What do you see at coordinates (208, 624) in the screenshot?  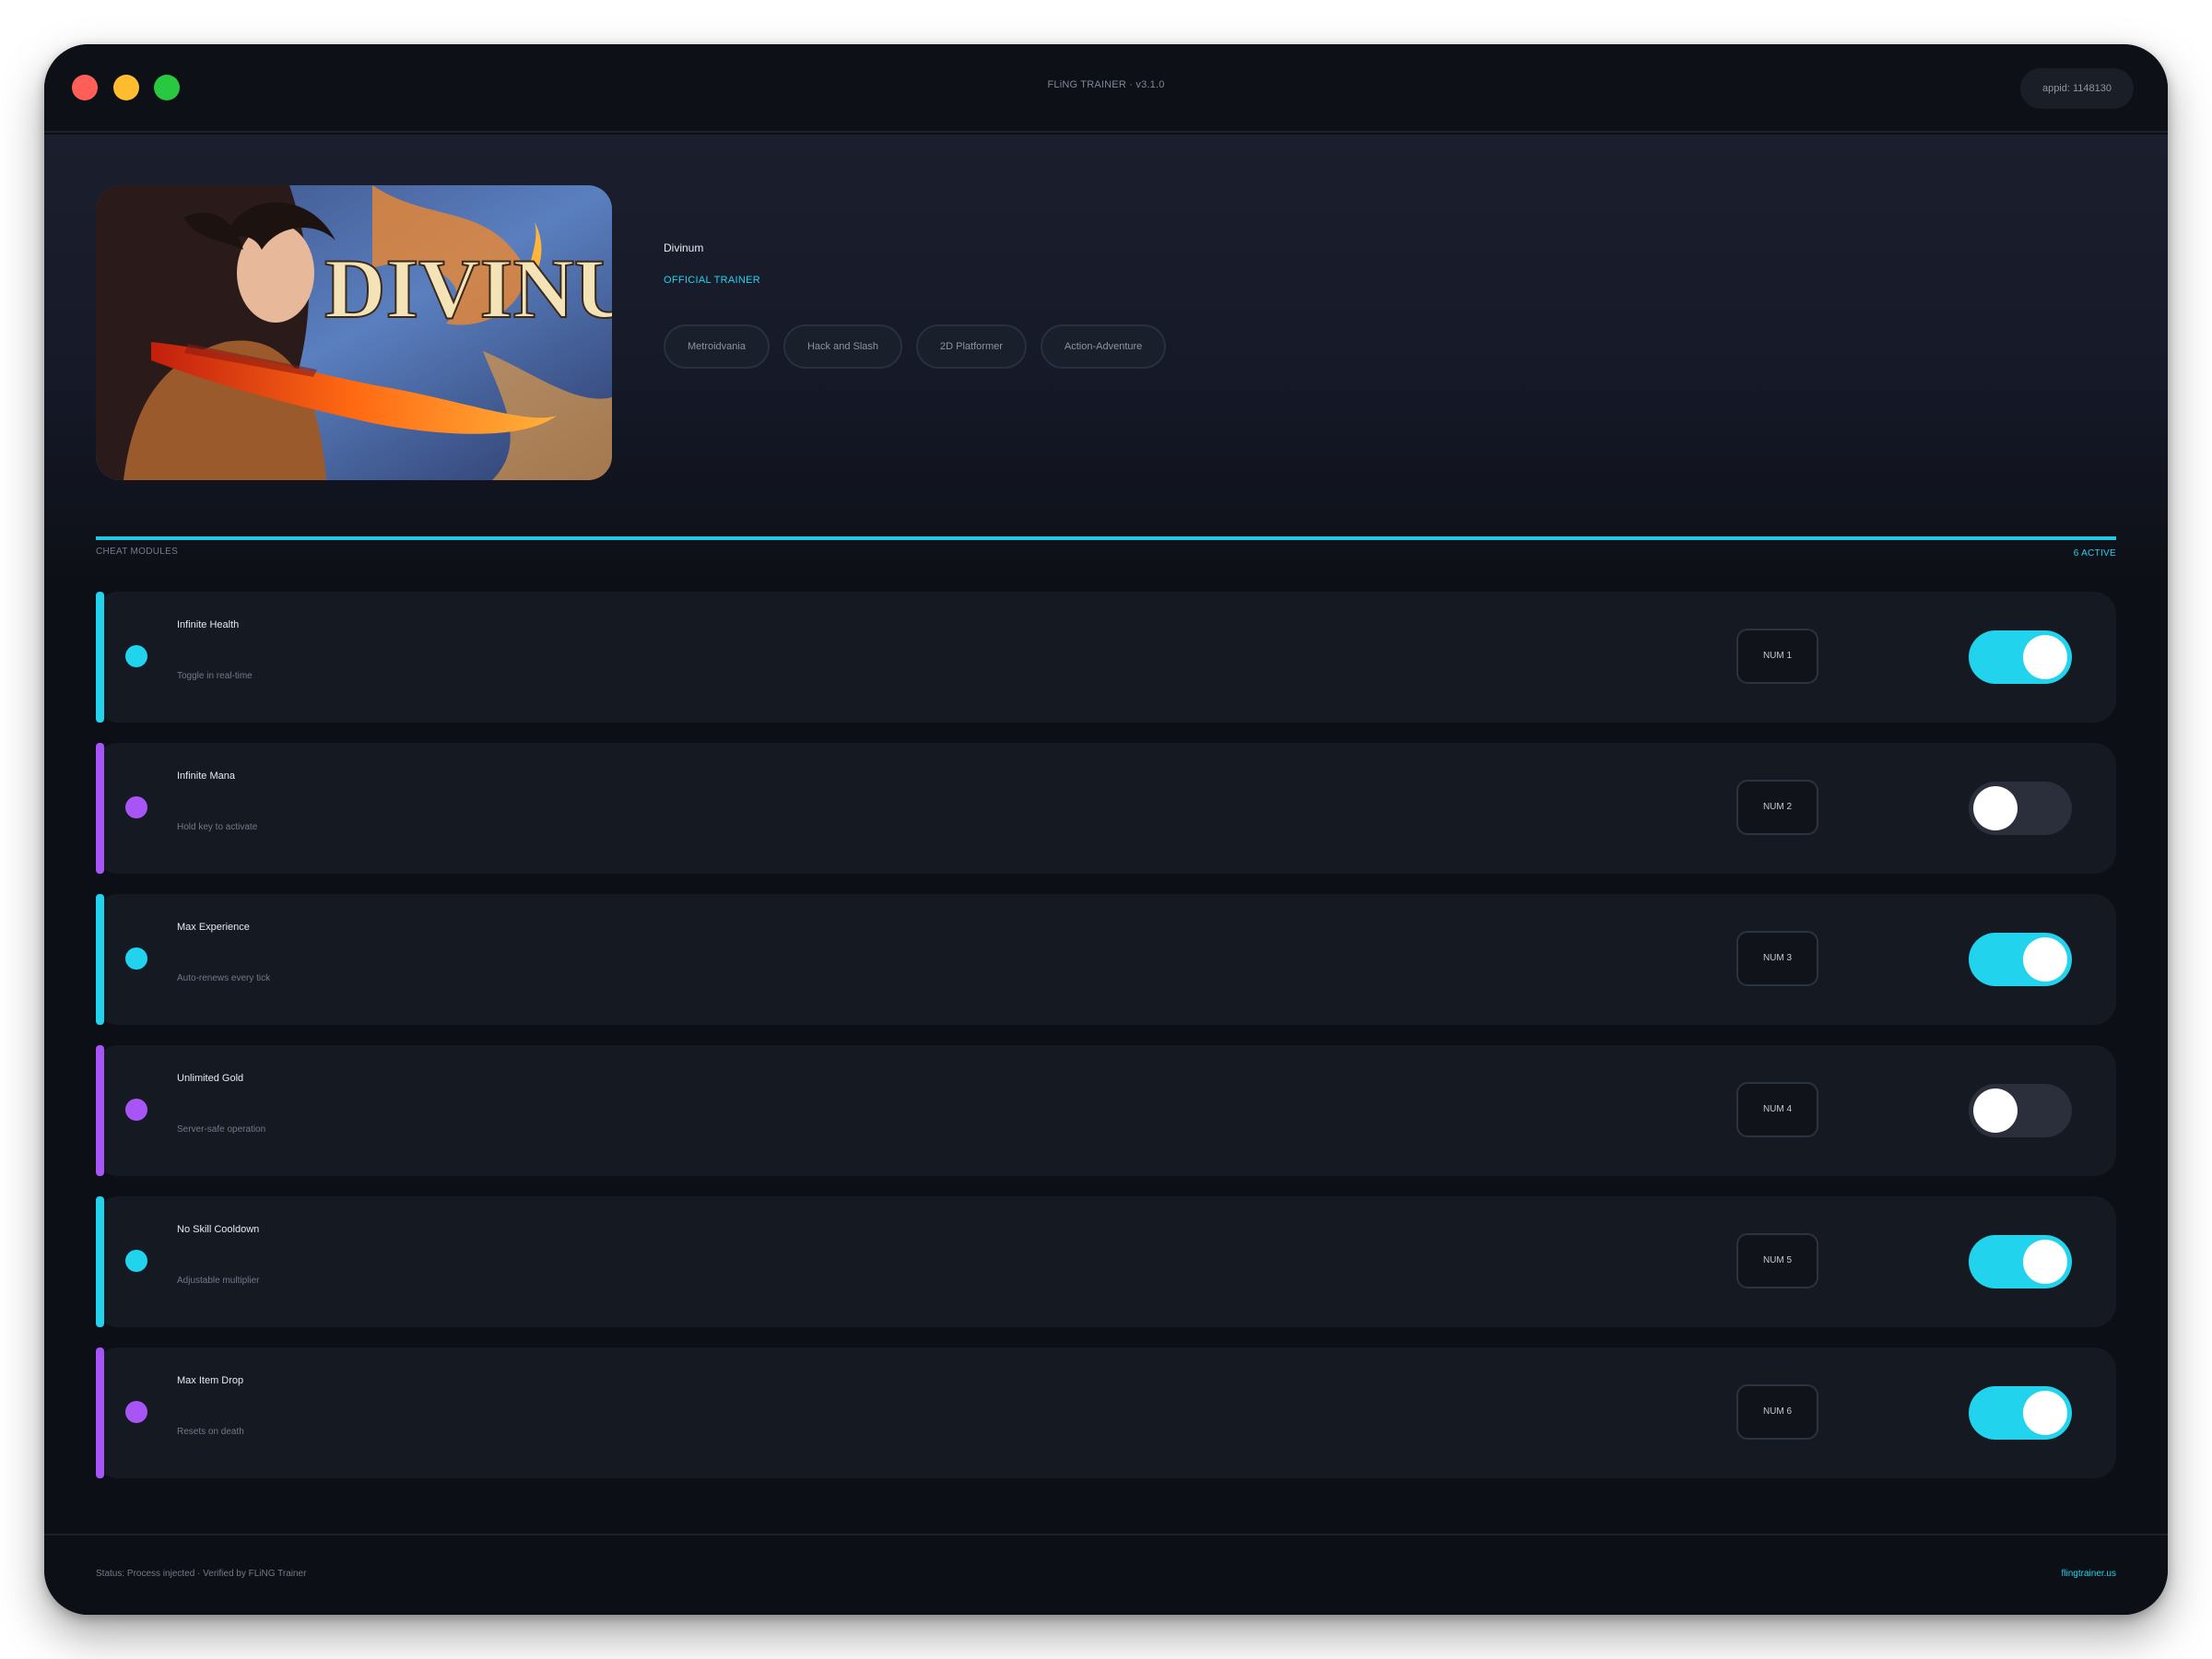 I see `cheat-name: Infinite Health` at bounding box center [208, 624].